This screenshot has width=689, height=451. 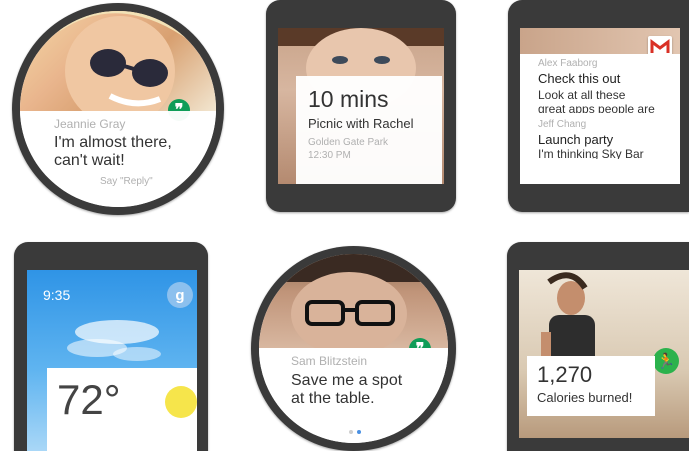 I want to click on message-line-1: I'm almost there,, so click(x=113, y=142).